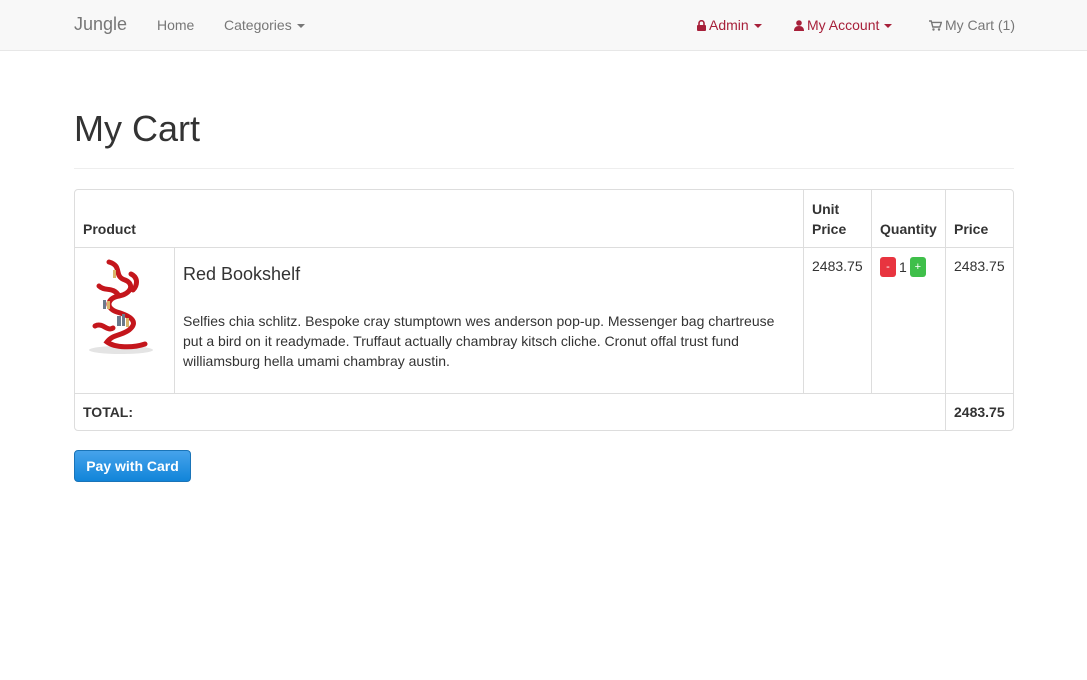 This screenshot has width=1087, height=680. Describe the element at coordinates (132, 466) in the screenshot. I see `pay-with-card-button: Pay with Card` at that location.